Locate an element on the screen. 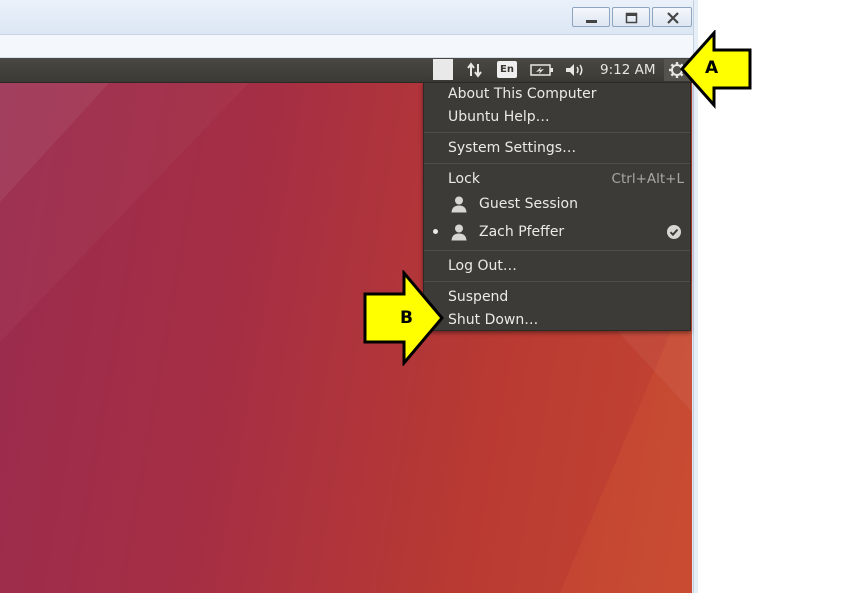  host-toolbar-strip is located at coordinates (348, 46).